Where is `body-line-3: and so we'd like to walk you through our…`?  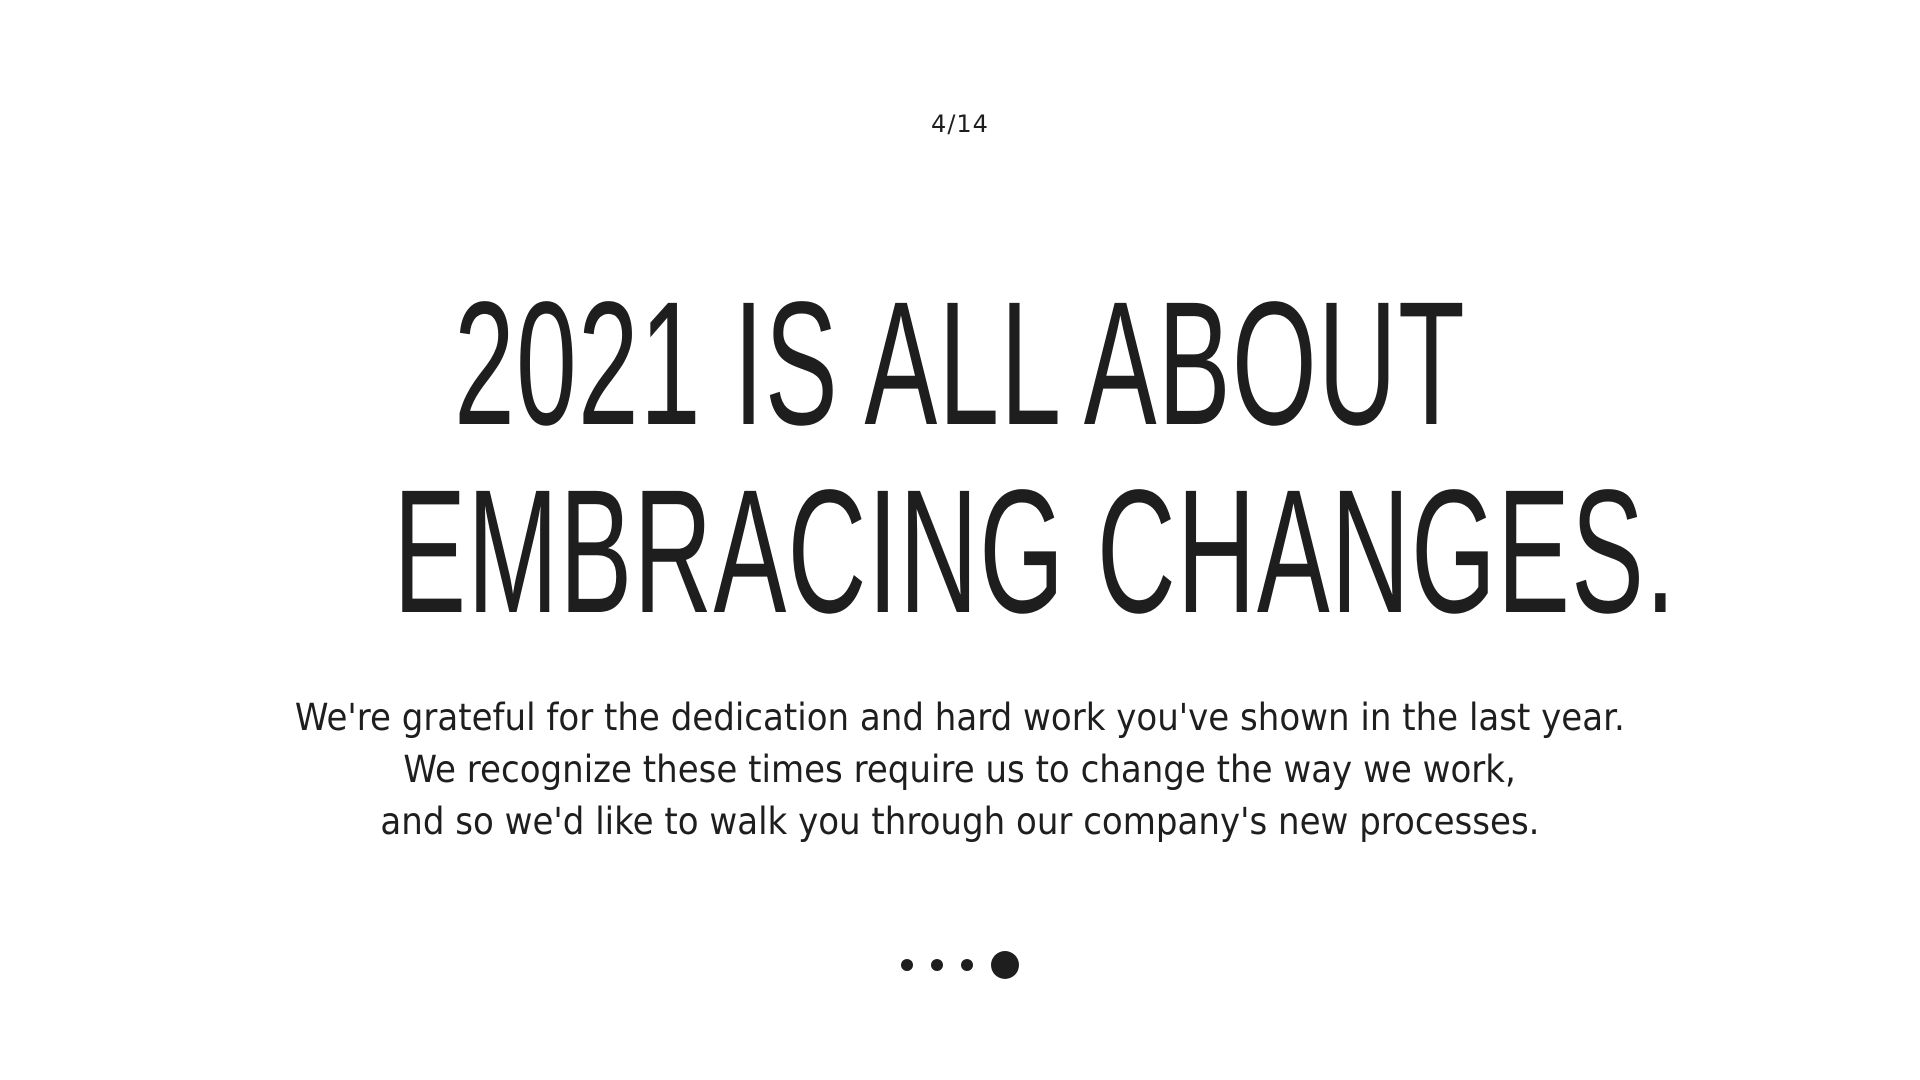
body-line-3: and so we'd like to walk you through our… is located at coordinates (960, 822).